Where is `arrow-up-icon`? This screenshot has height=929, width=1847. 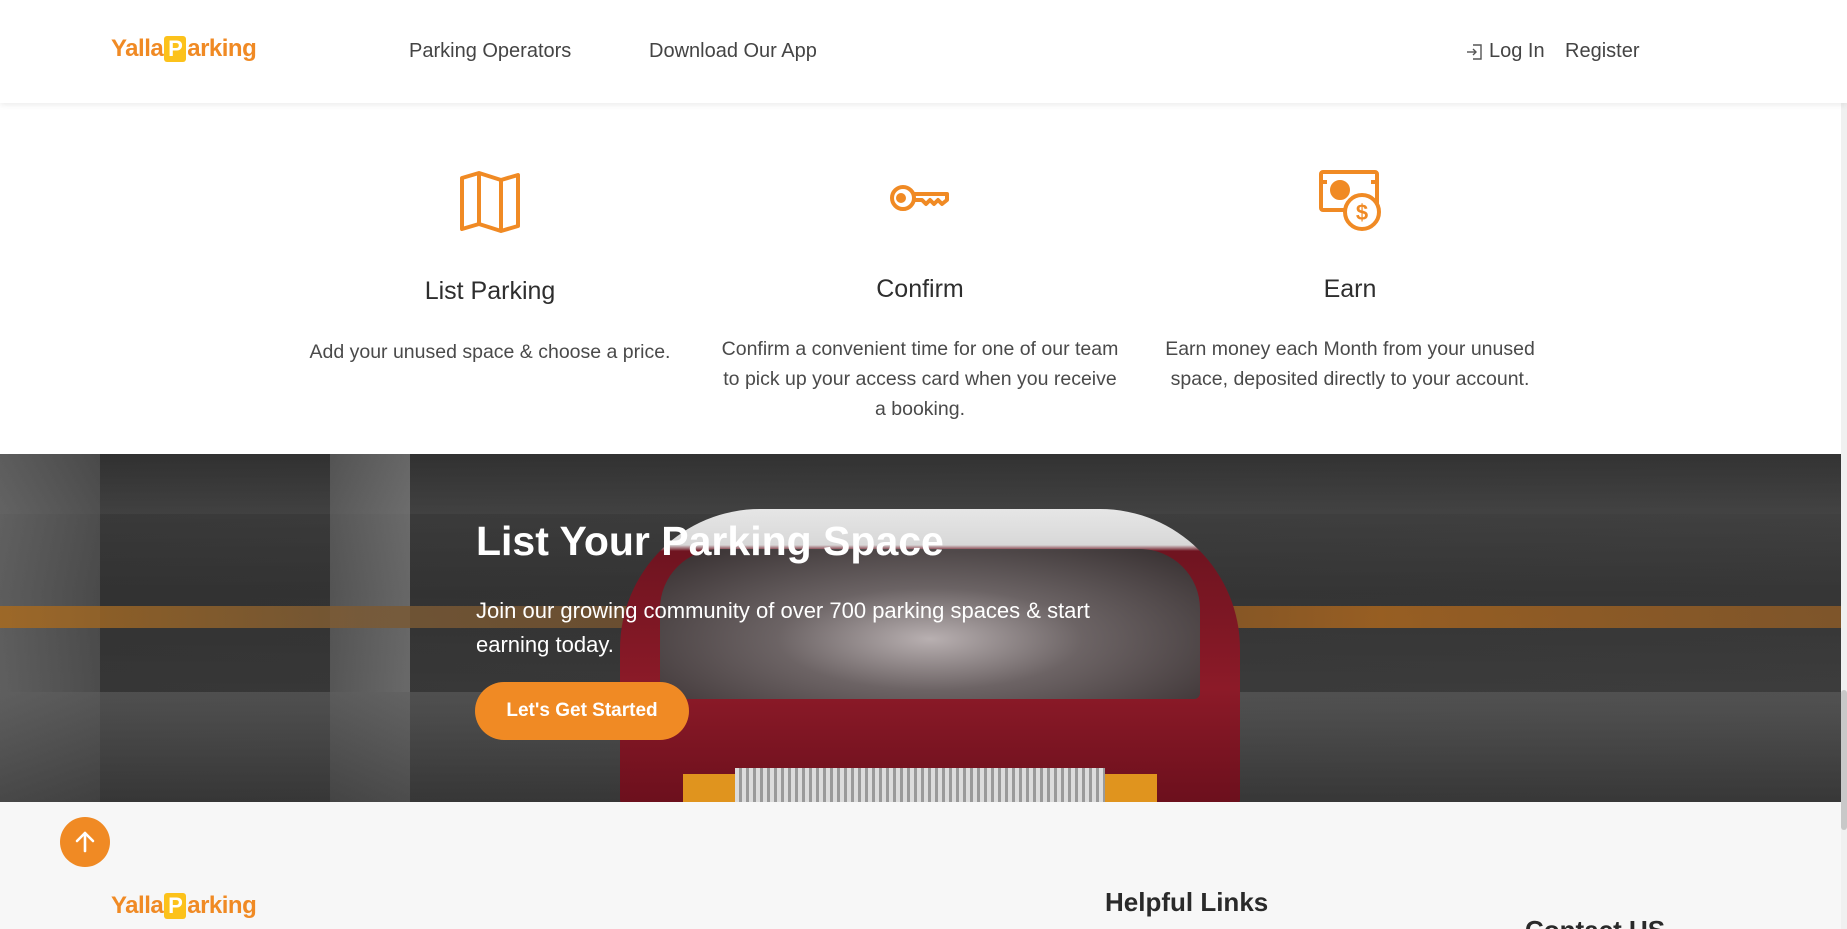 arrow-up-icon is located at coordinates (85, 842).